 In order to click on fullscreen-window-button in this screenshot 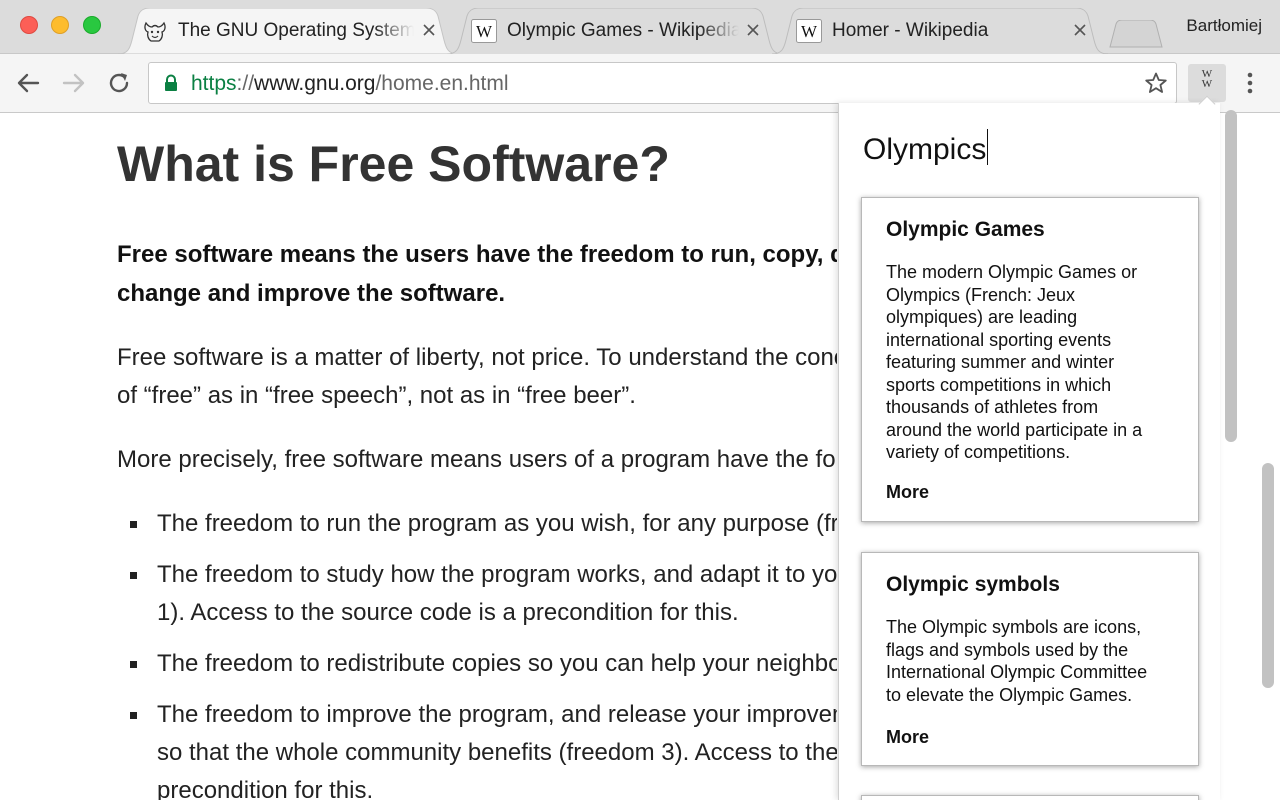, I will do `click(92, 25)`.